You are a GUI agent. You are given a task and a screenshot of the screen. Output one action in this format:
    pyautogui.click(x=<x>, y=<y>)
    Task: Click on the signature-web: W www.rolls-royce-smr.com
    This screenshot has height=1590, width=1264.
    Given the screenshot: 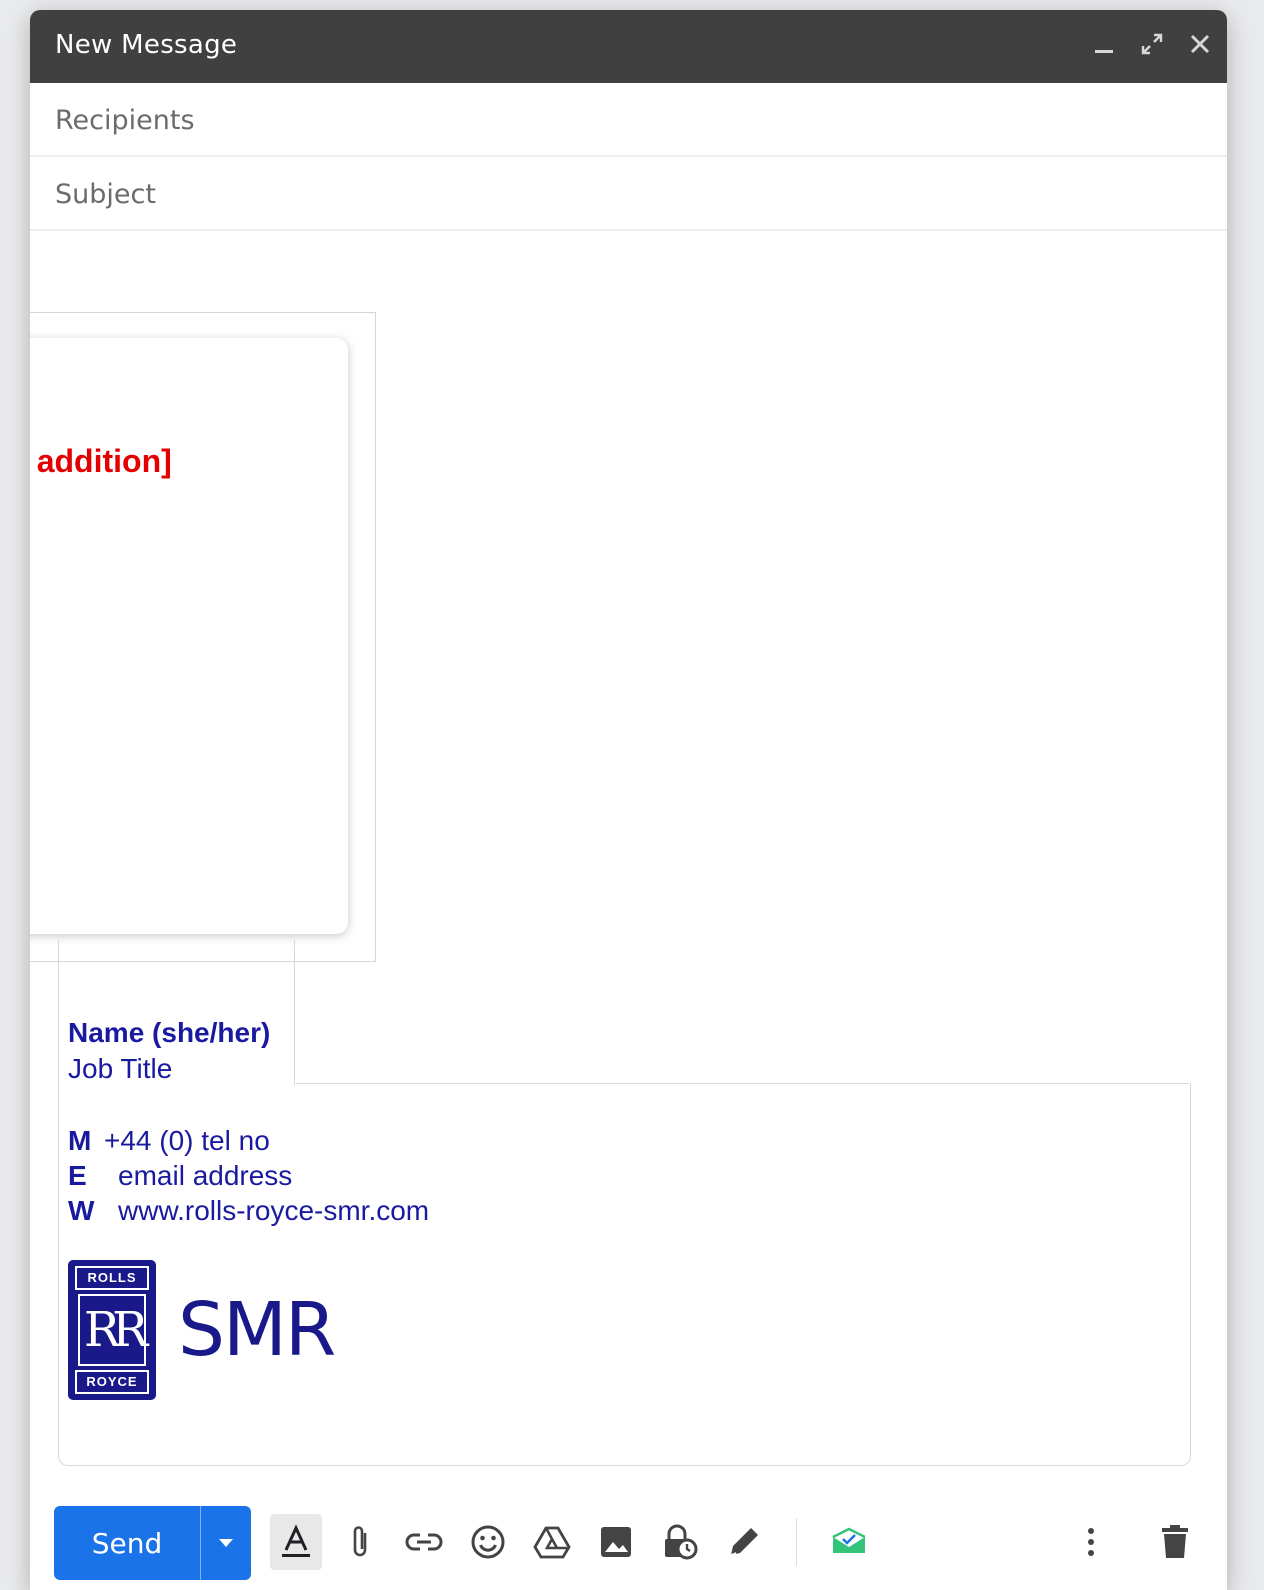 What is the action you would take?
    pyautogui.click(x=248, y=1210)
    